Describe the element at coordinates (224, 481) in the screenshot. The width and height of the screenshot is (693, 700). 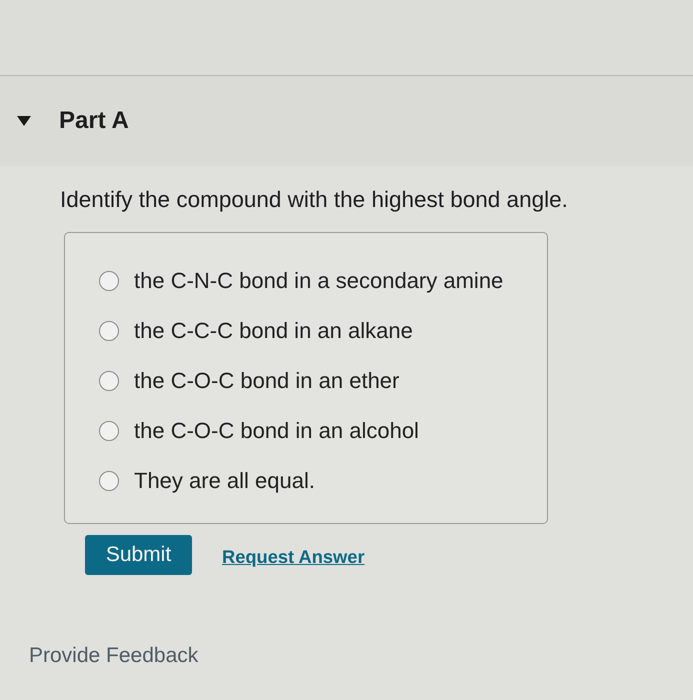
I see `option-label: They are all equal.` at that location.